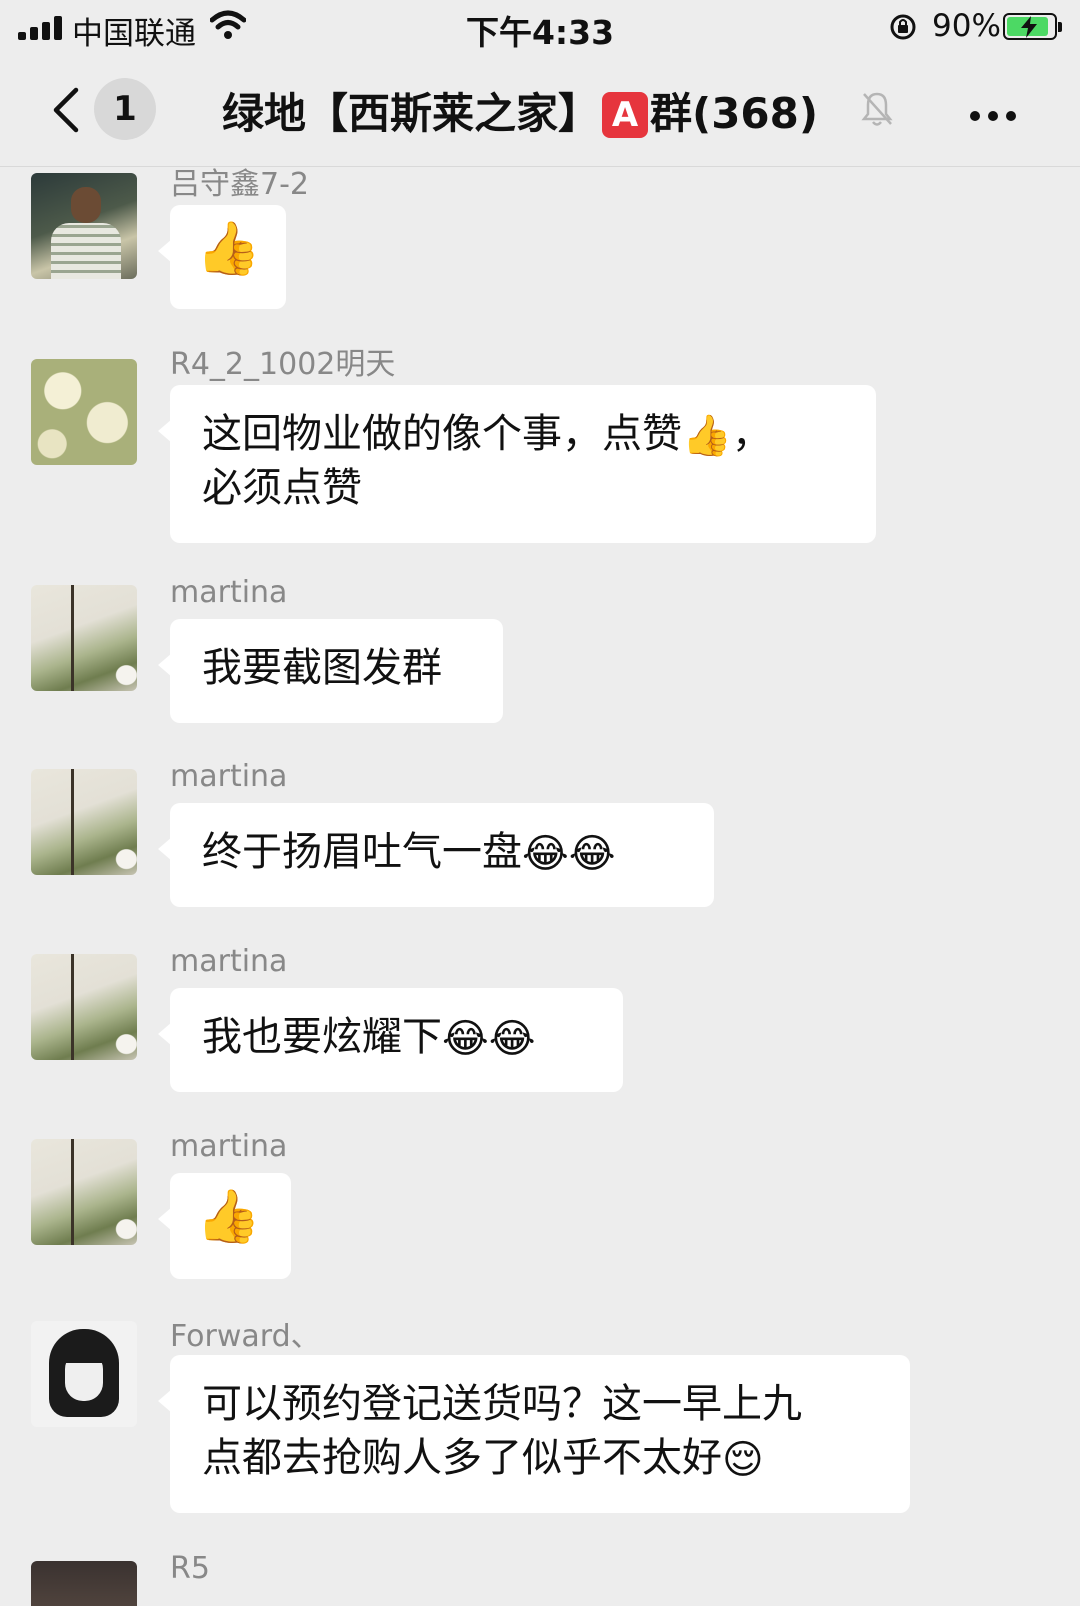  What do you see at coordinates (743, 1460) in the screenshot?
I see `relieved-face-icon: 😌` at bounding box center [743, 1460].